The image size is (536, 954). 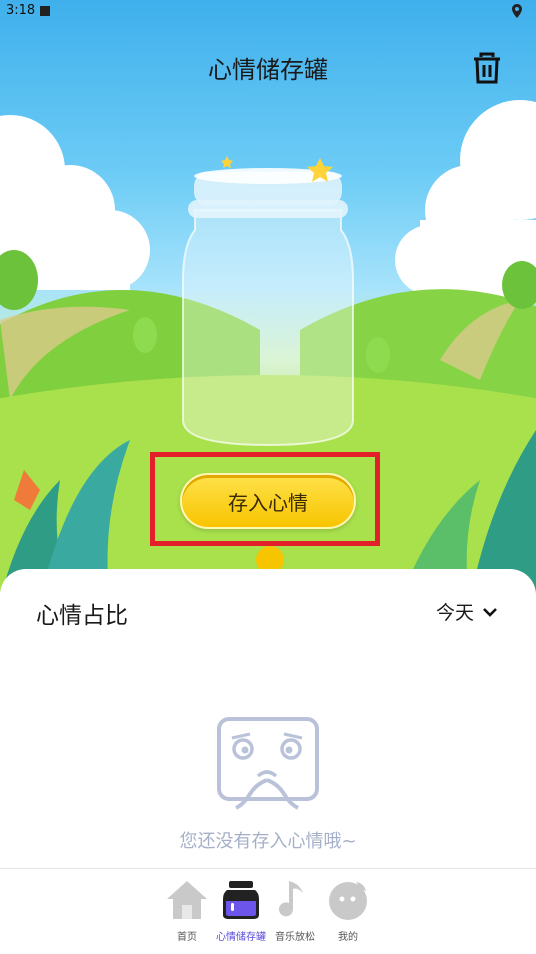 I want to click on music-note-icon, so click(x=291, y=899).